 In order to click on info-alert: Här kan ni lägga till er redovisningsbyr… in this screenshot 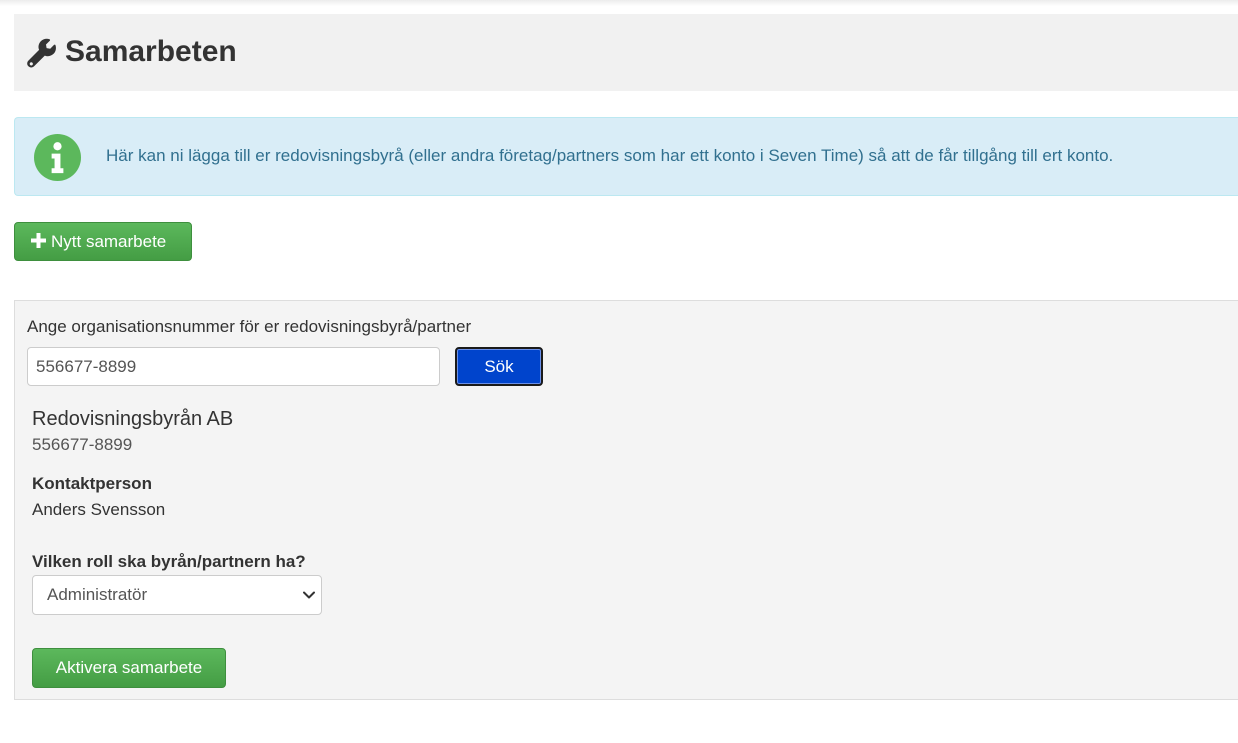, I will do `click(626, 156)`.